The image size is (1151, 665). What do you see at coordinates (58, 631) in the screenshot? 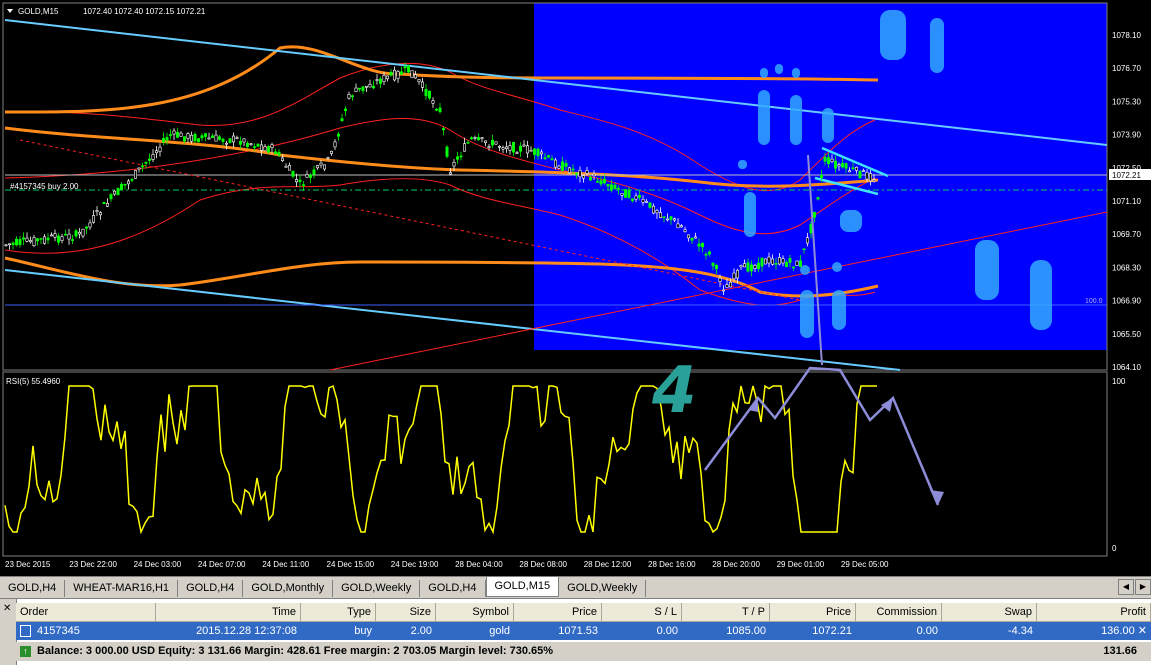
I see `order-id: 4157345` at bounding box center [58, 631].